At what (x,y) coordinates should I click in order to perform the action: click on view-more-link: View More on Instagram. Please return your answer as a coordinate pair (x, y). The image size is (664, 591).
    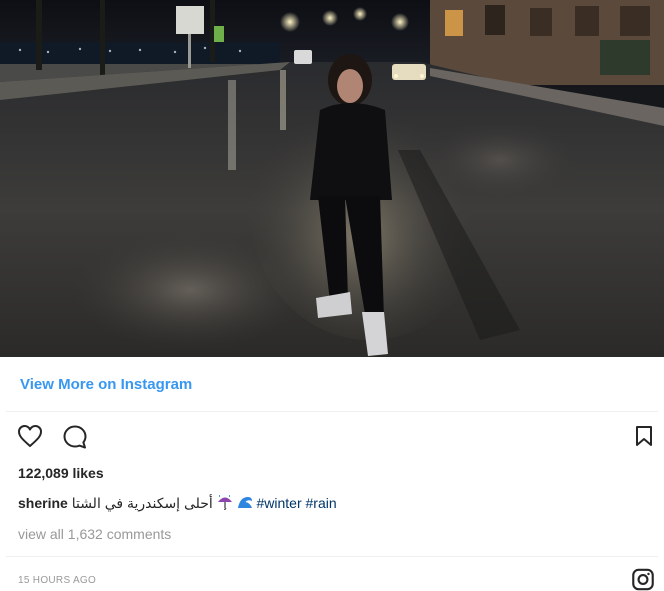
    Looking at the image, I should click on (106, 384).